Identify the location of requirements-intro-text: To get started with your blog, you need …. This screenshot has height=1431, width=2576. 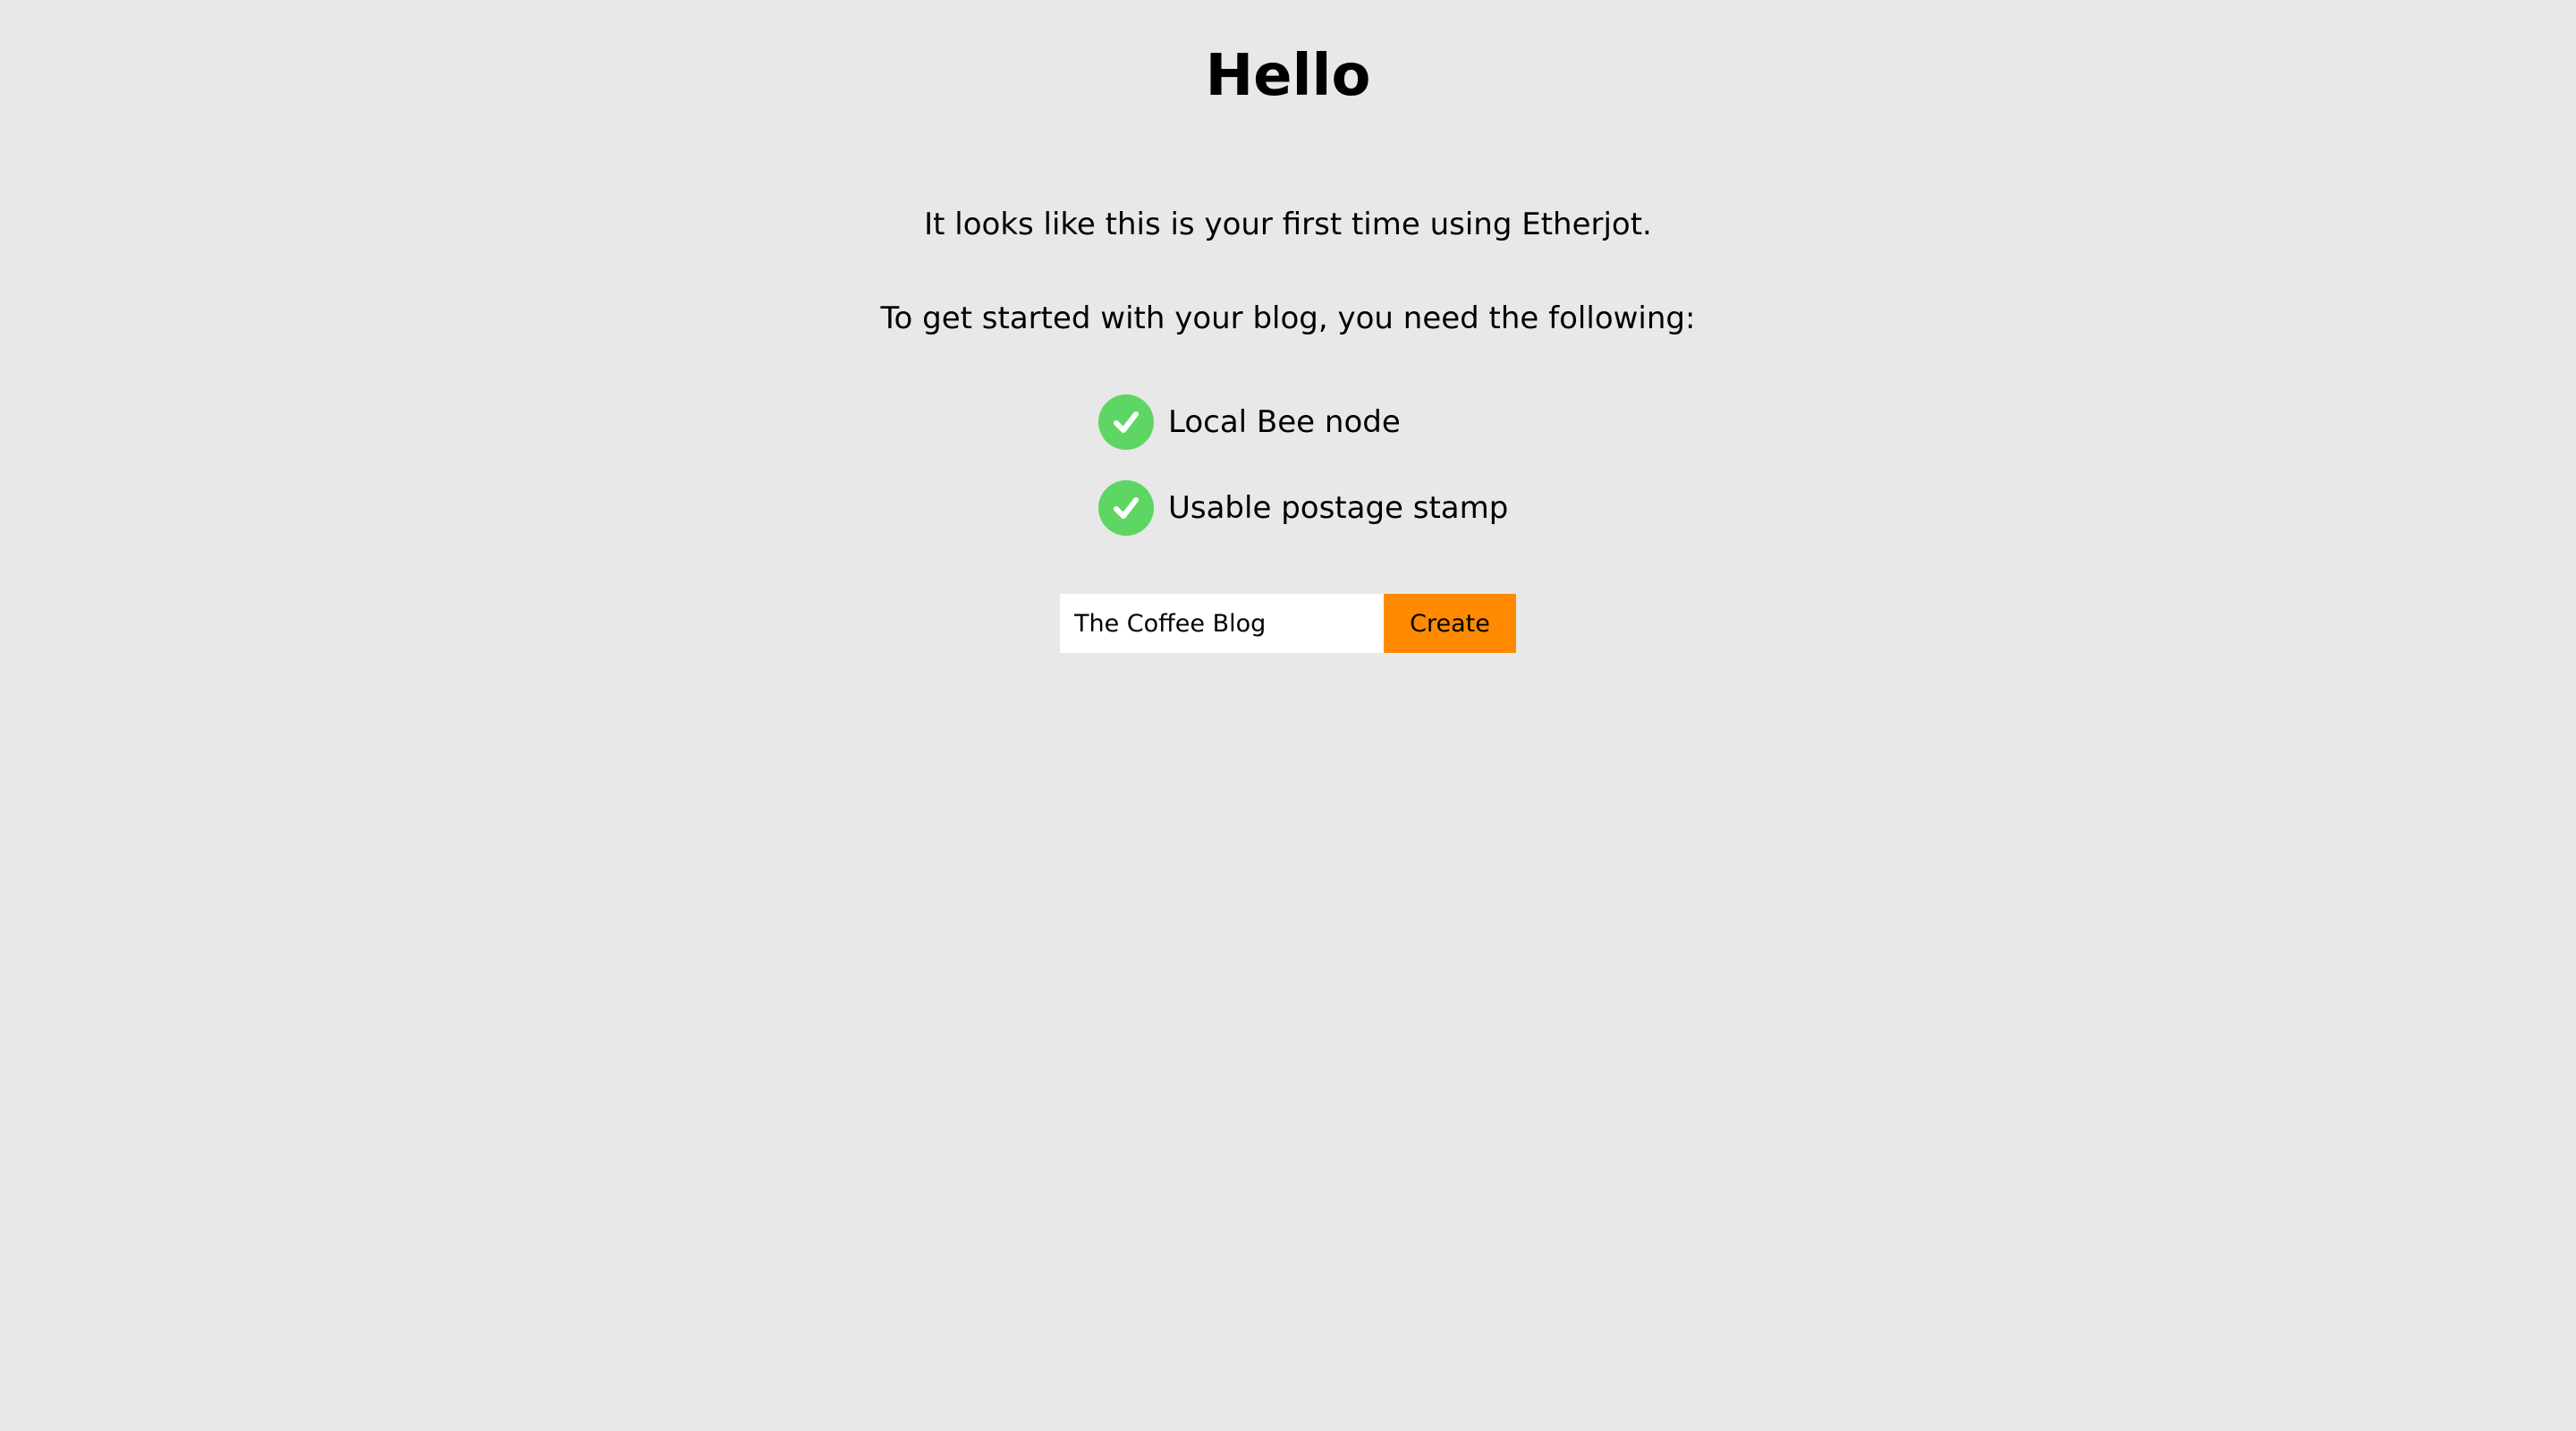
(1288, 318).